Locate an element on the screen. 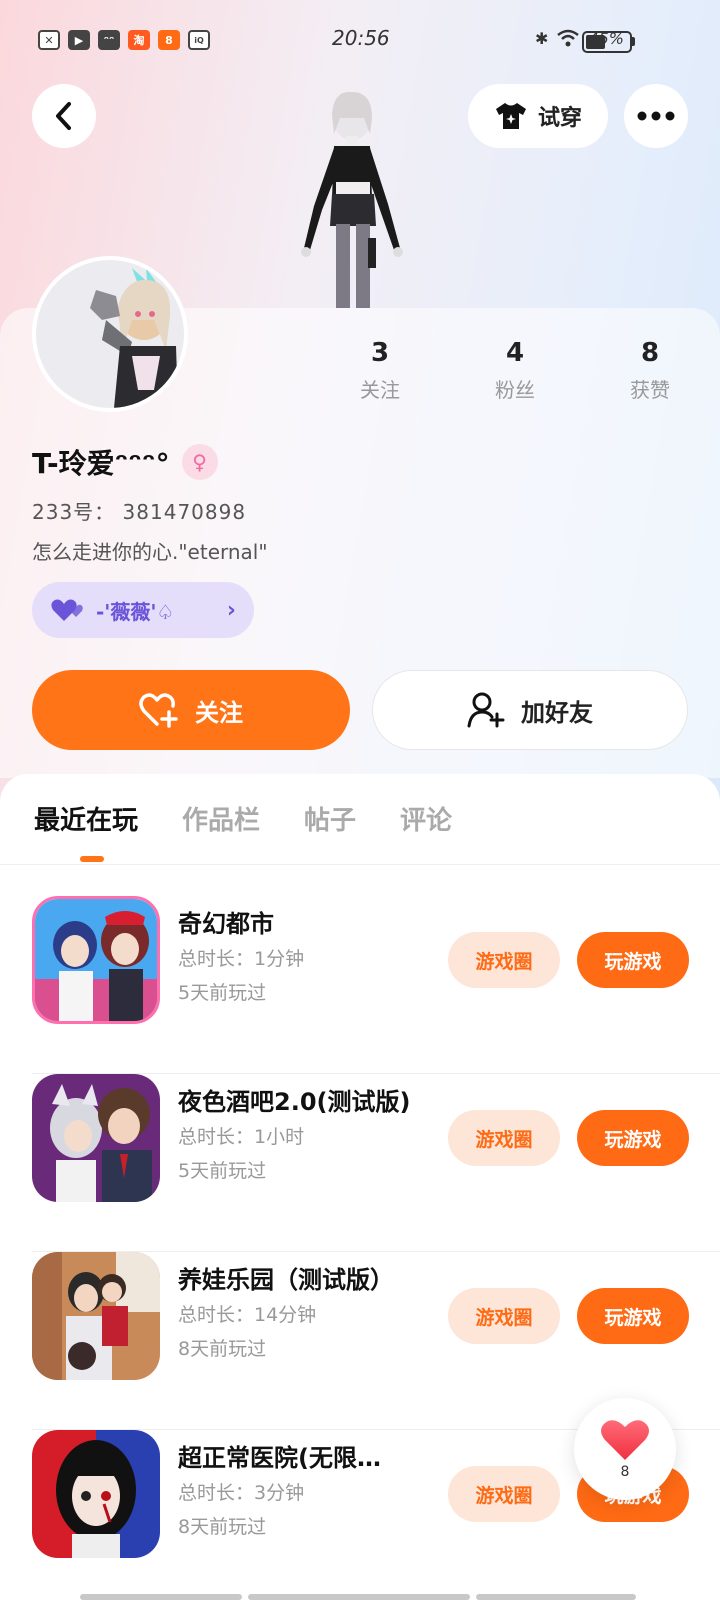 This screenshot has width=720, height=1600. user-id: 233号： 381470898 is located at coordinates (139, 510).